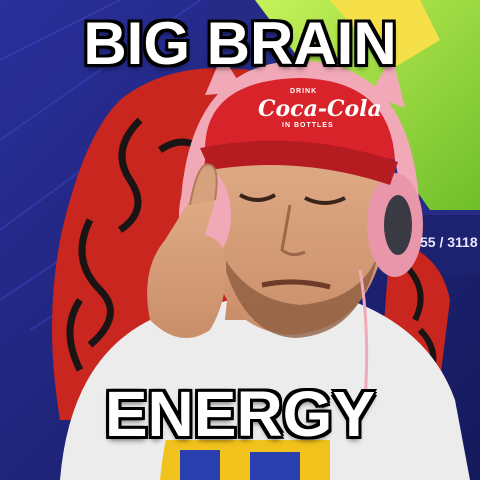  What do you see at coordinates (320, 109) in the screenshot?
I see `cap-brand-logo: Coca-Cola` at bounding box center [320, 109].